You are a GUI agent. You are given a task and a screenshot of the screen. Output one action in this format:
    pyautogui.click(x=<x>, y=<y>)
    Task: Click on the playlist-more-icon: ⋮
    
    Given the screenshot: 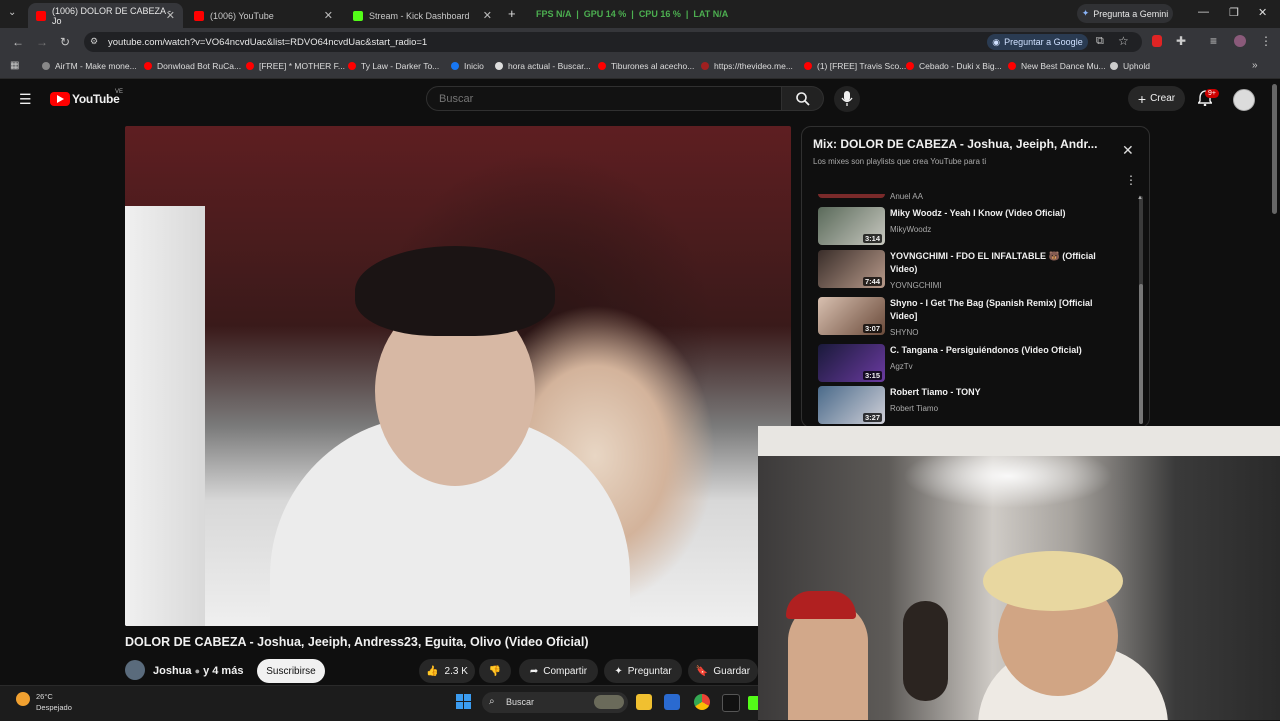 What is the action you would take?
    pyautogui.click(x=1131, y=180)
    